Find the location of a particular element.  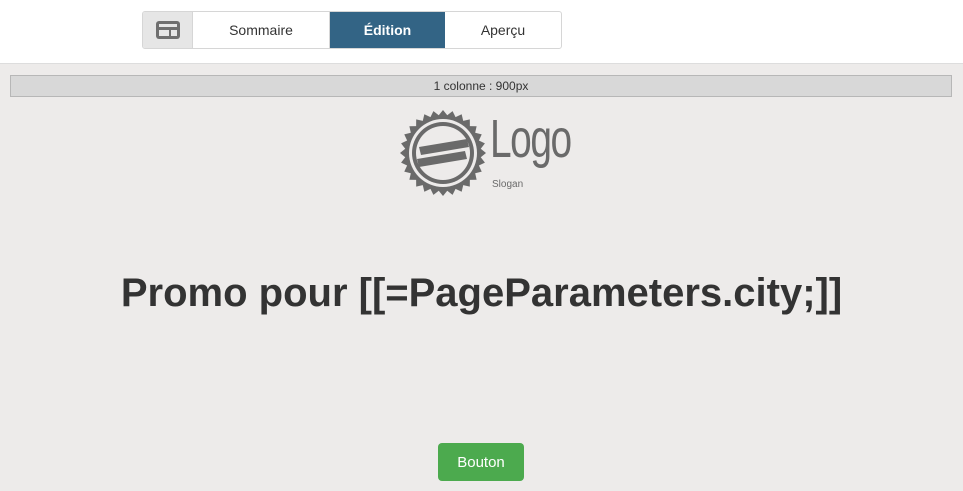

logo-text: Logo is located at coordinates (531, 139).